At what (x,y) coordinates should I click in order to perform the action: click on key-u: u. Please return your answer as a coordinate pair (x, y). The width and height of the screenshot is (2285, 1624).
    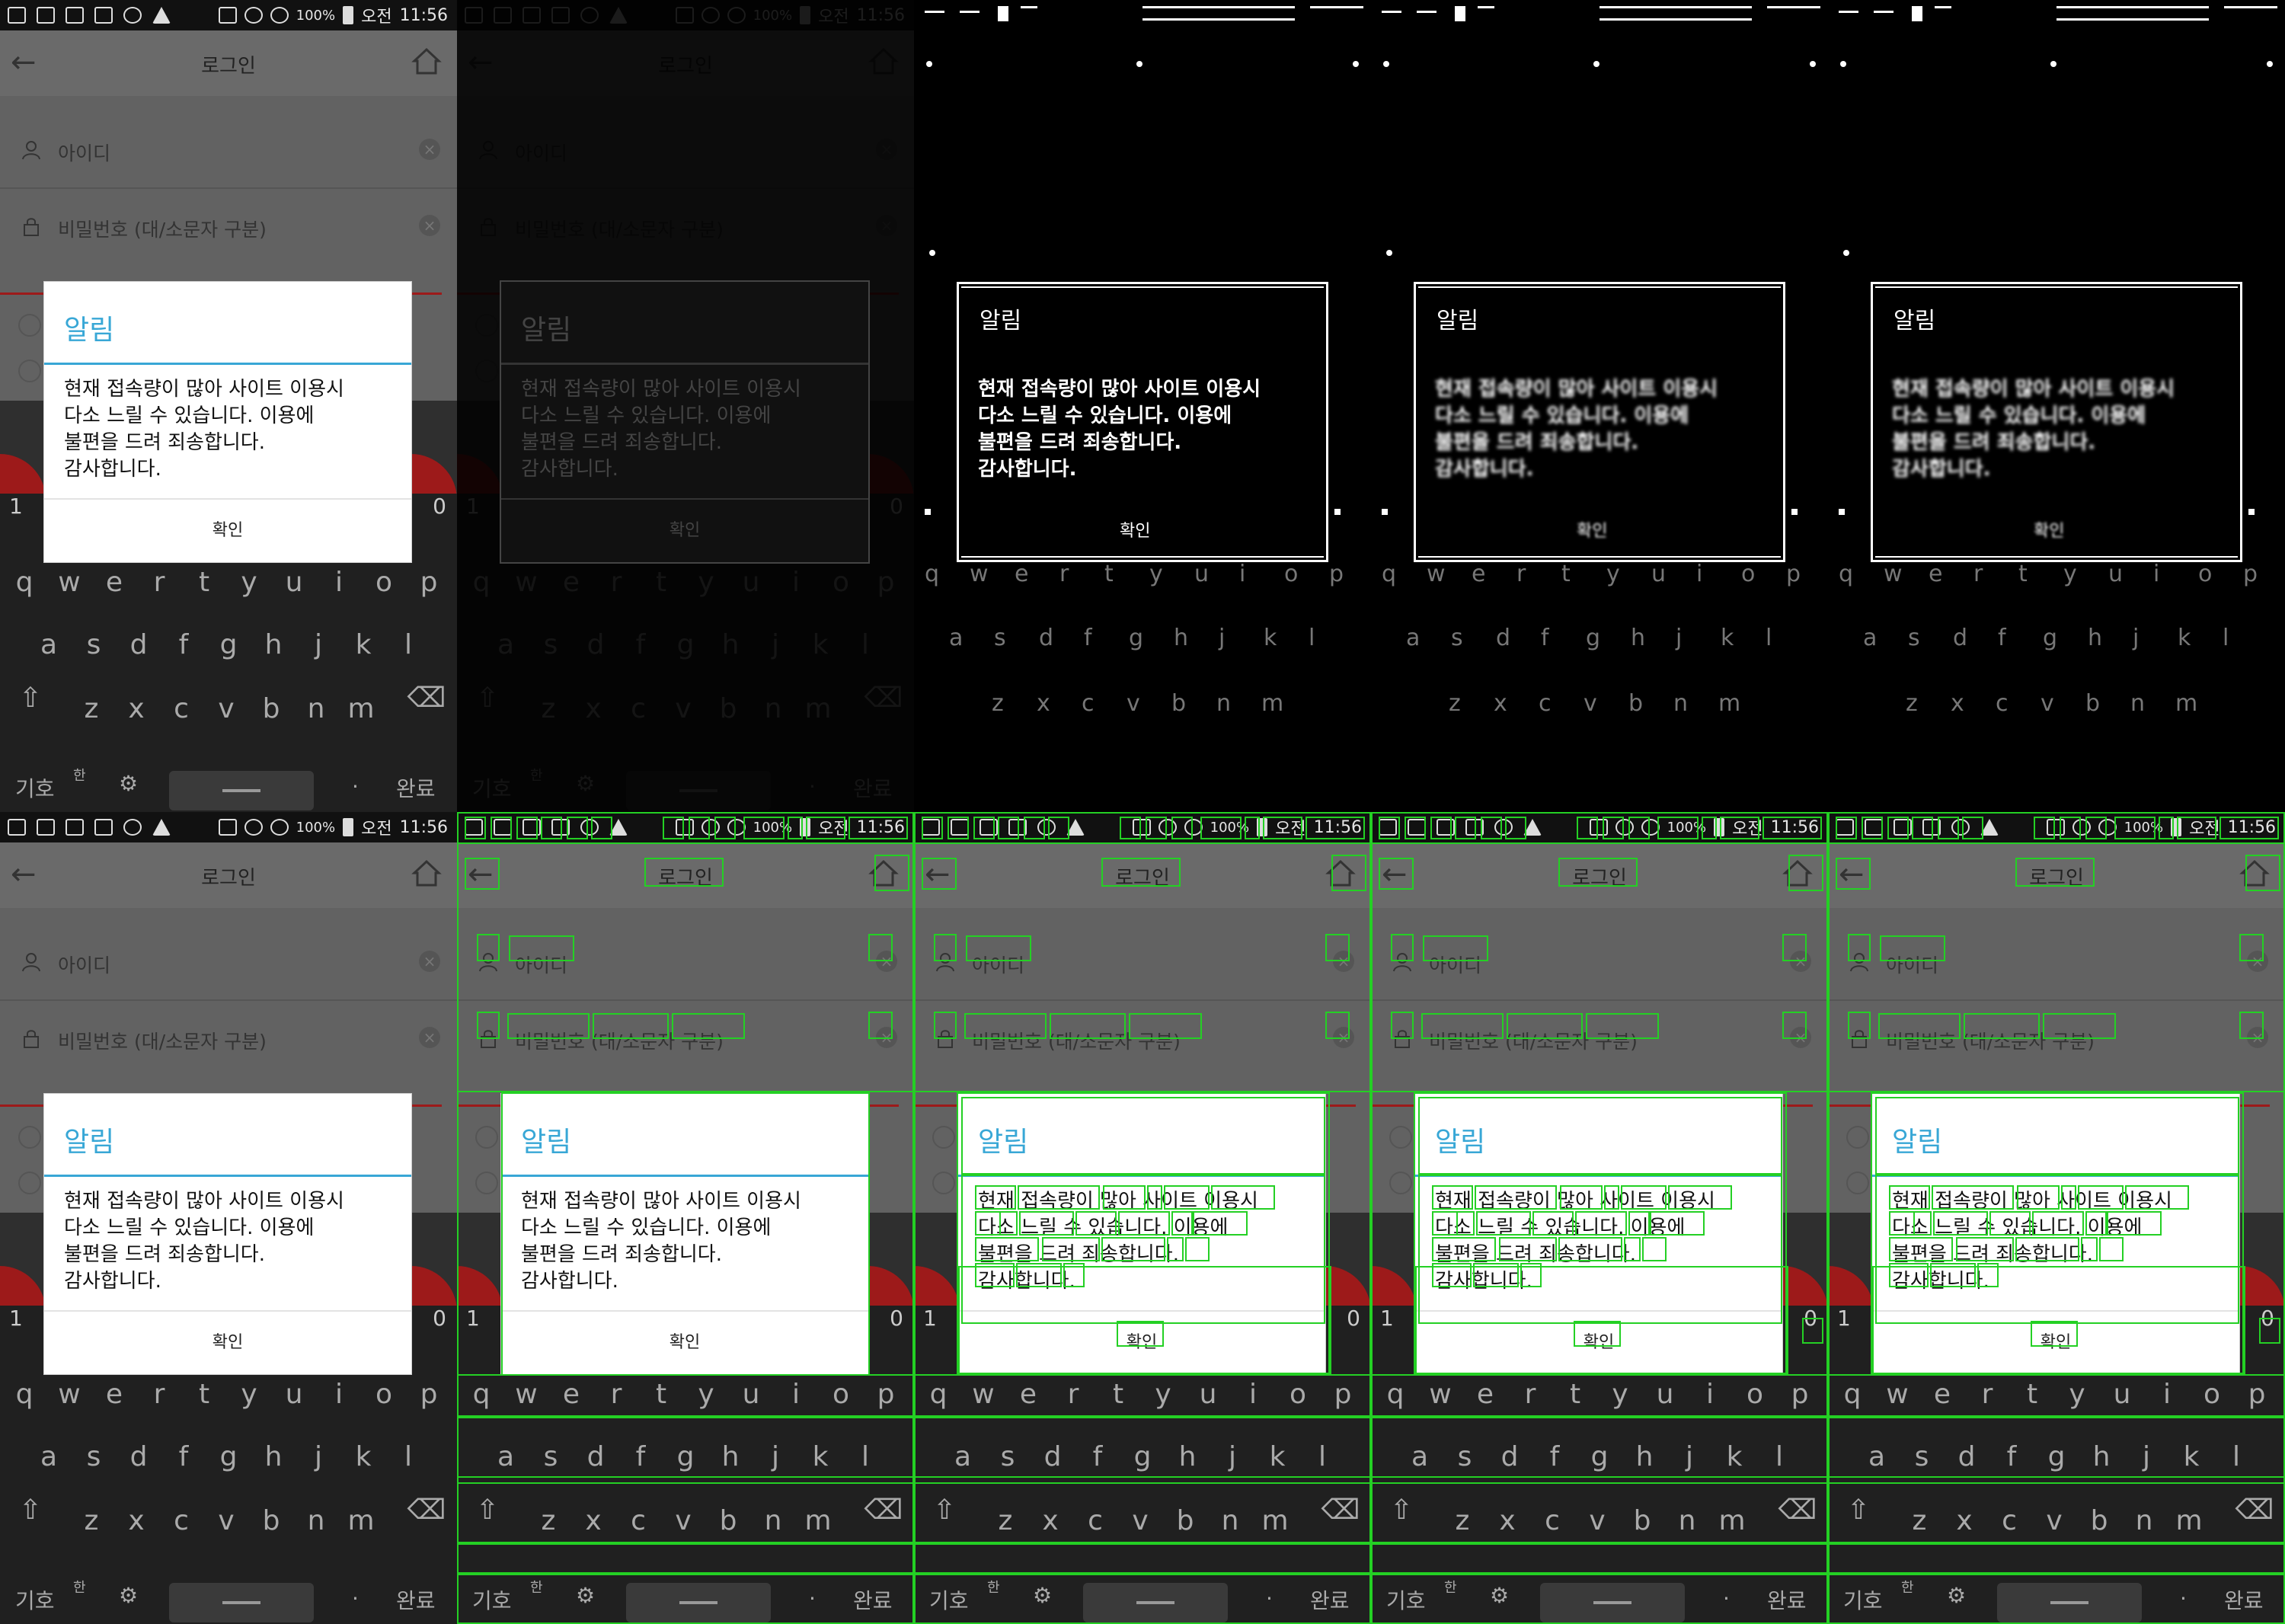
    Looking at the image, I should click on (294, 583).